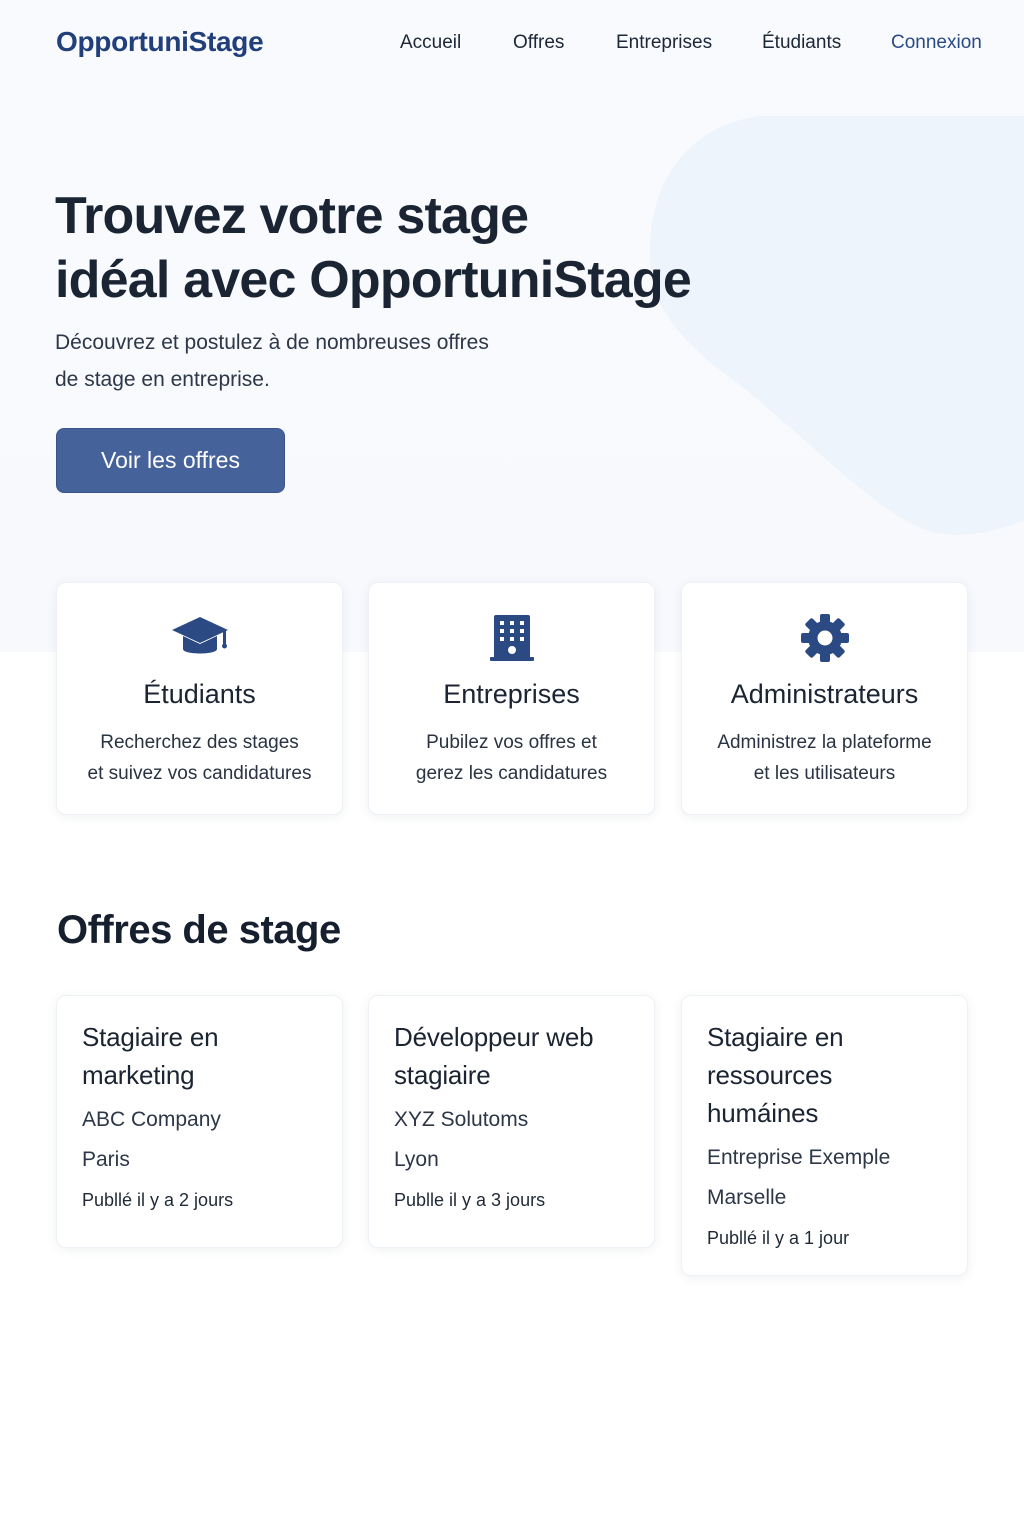 The height and width of the screenshot is (1536, 1024). I want to click on graduation-cap-icon, so click(199, 638).